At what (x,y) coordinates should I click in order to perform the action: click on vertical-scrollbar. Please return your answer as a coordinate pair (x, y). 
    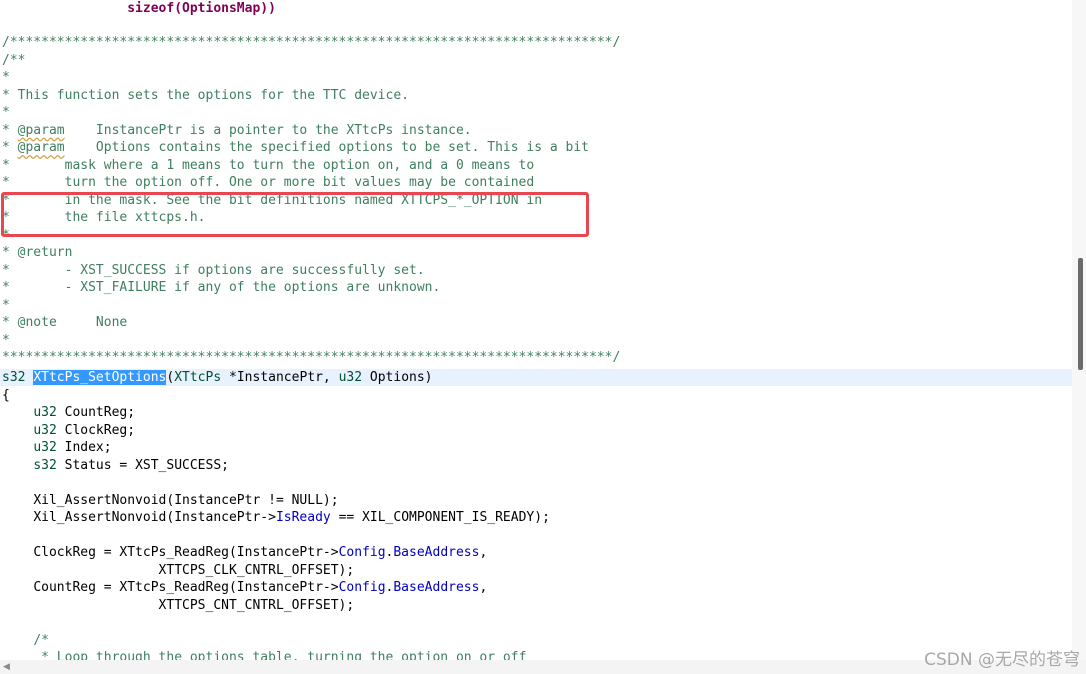
    Looking at the image, I should click on (1079, 330).